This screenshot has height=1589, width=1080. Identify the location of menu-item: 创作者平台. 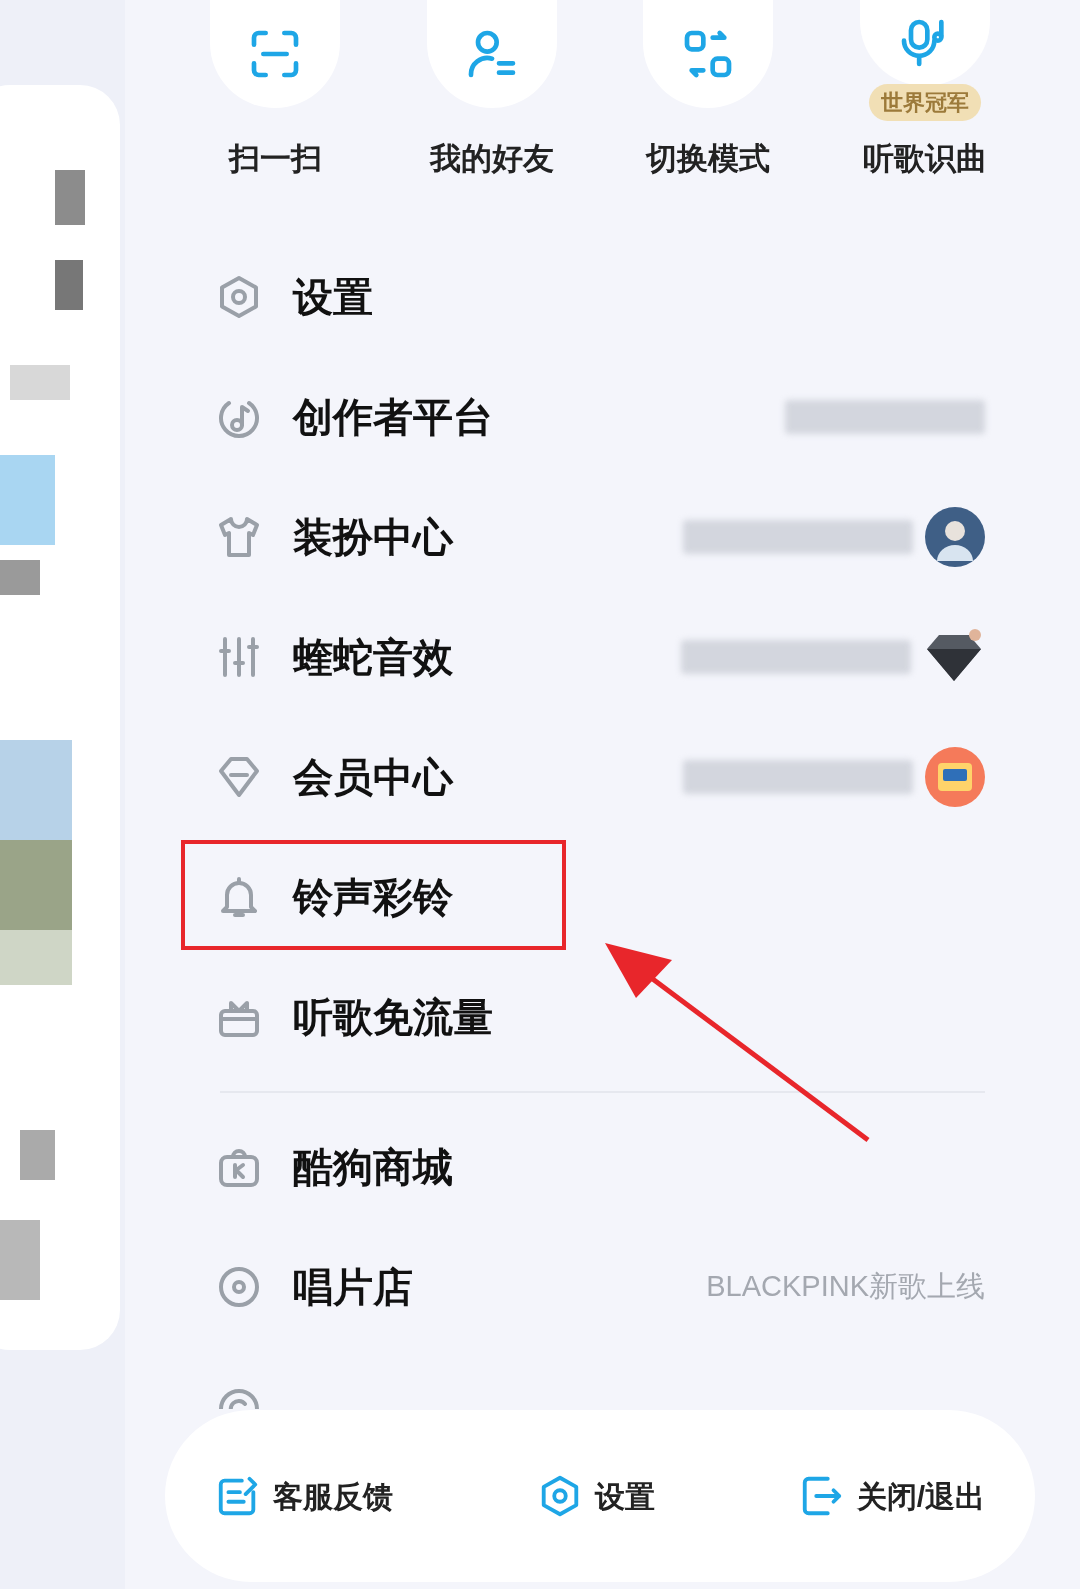
(393, 417).